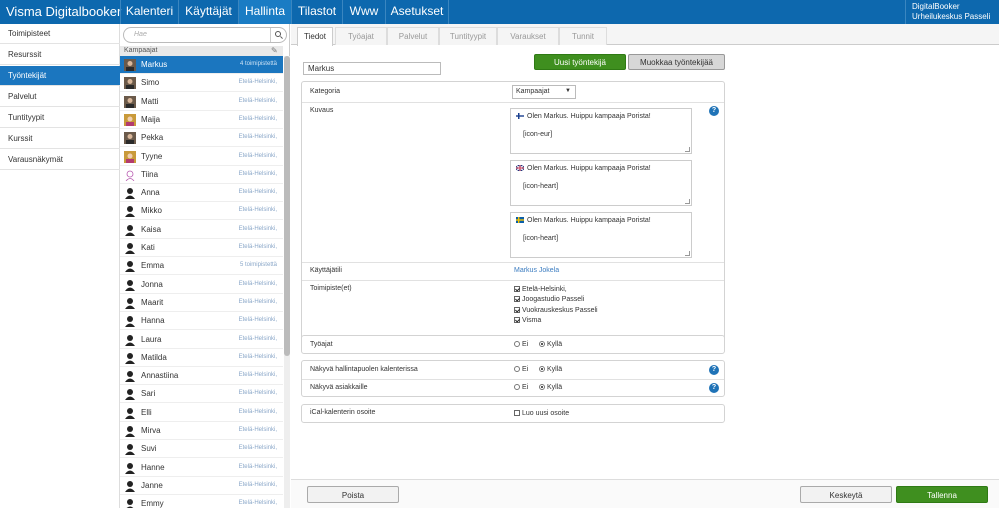  I want to click on sidebar-item-varausnakymat: Varausnäkymät, so click(60, 160).